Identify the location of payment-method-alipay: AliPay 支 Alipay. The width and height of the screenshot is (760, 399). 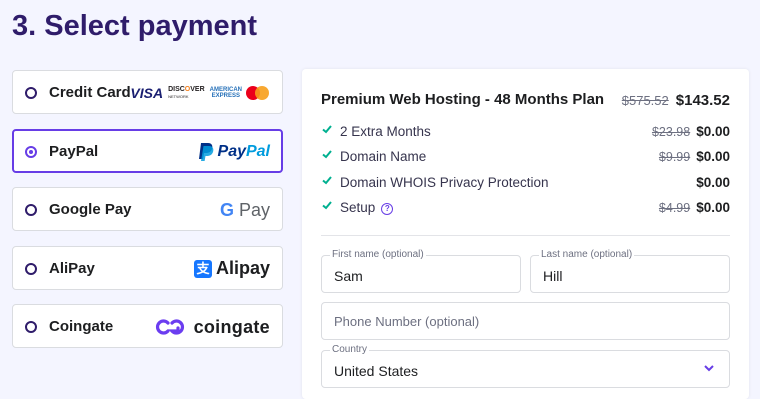
(147, 267).